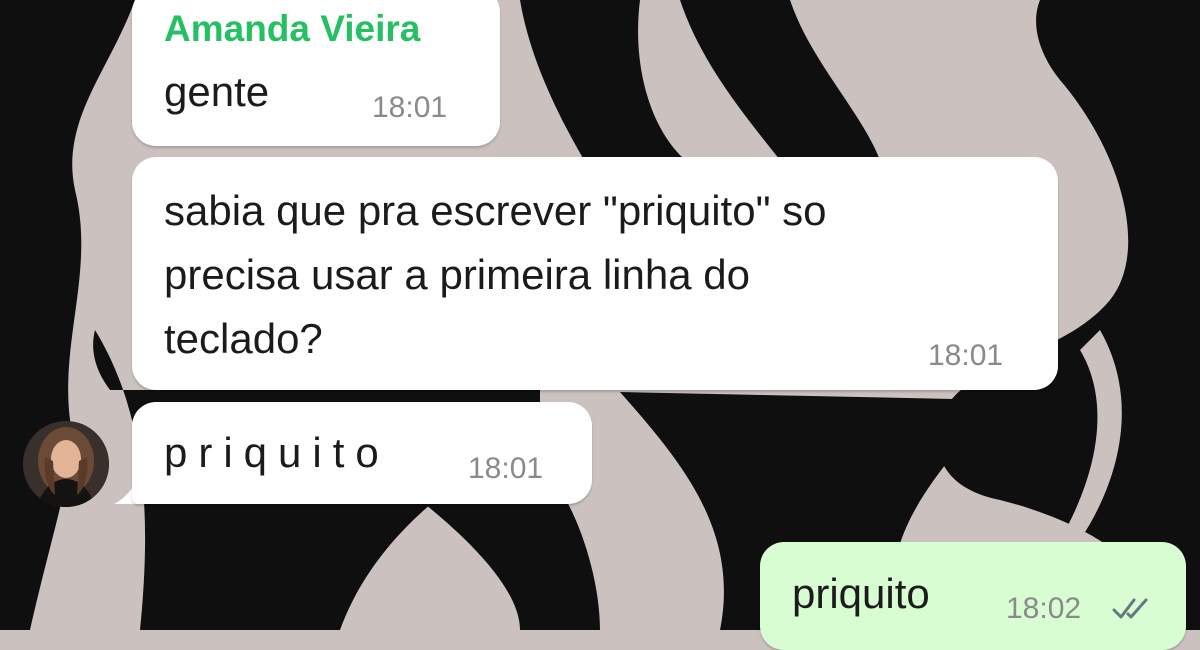  Describe the element at coordinates (243, 338) in the screenshot. I see `message-text-line-3: teclado?` at that location.